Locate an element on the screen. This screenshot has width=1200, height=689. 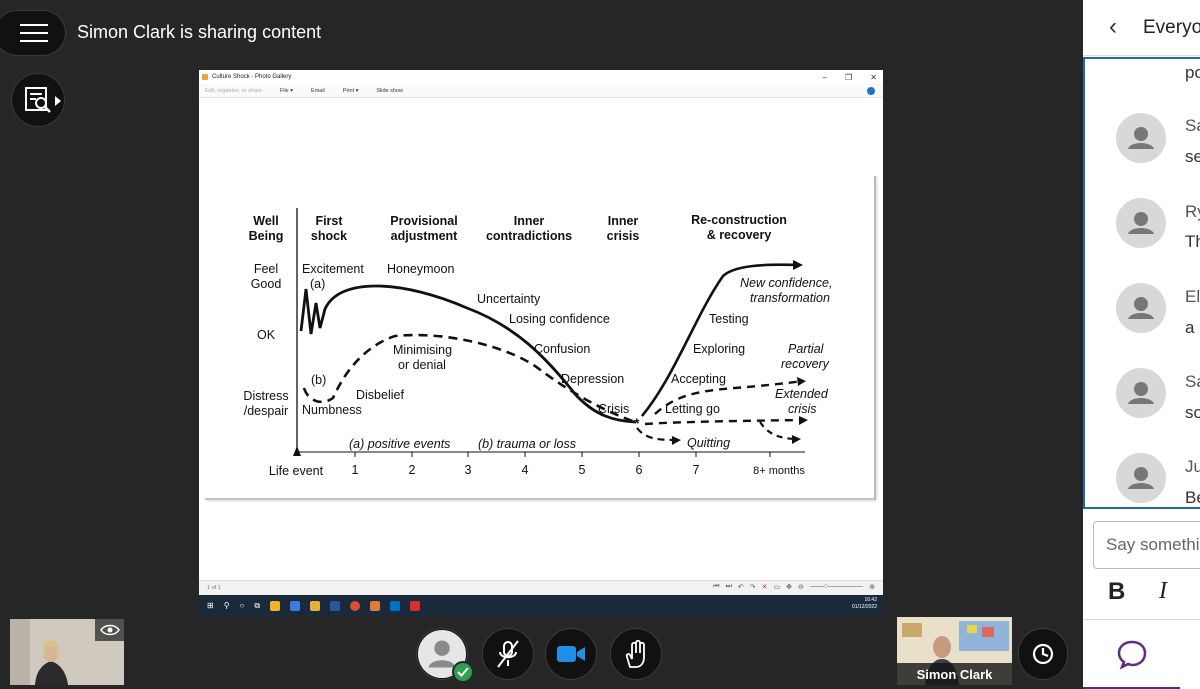
hamburger-icon is located at coordinates (34, 33).